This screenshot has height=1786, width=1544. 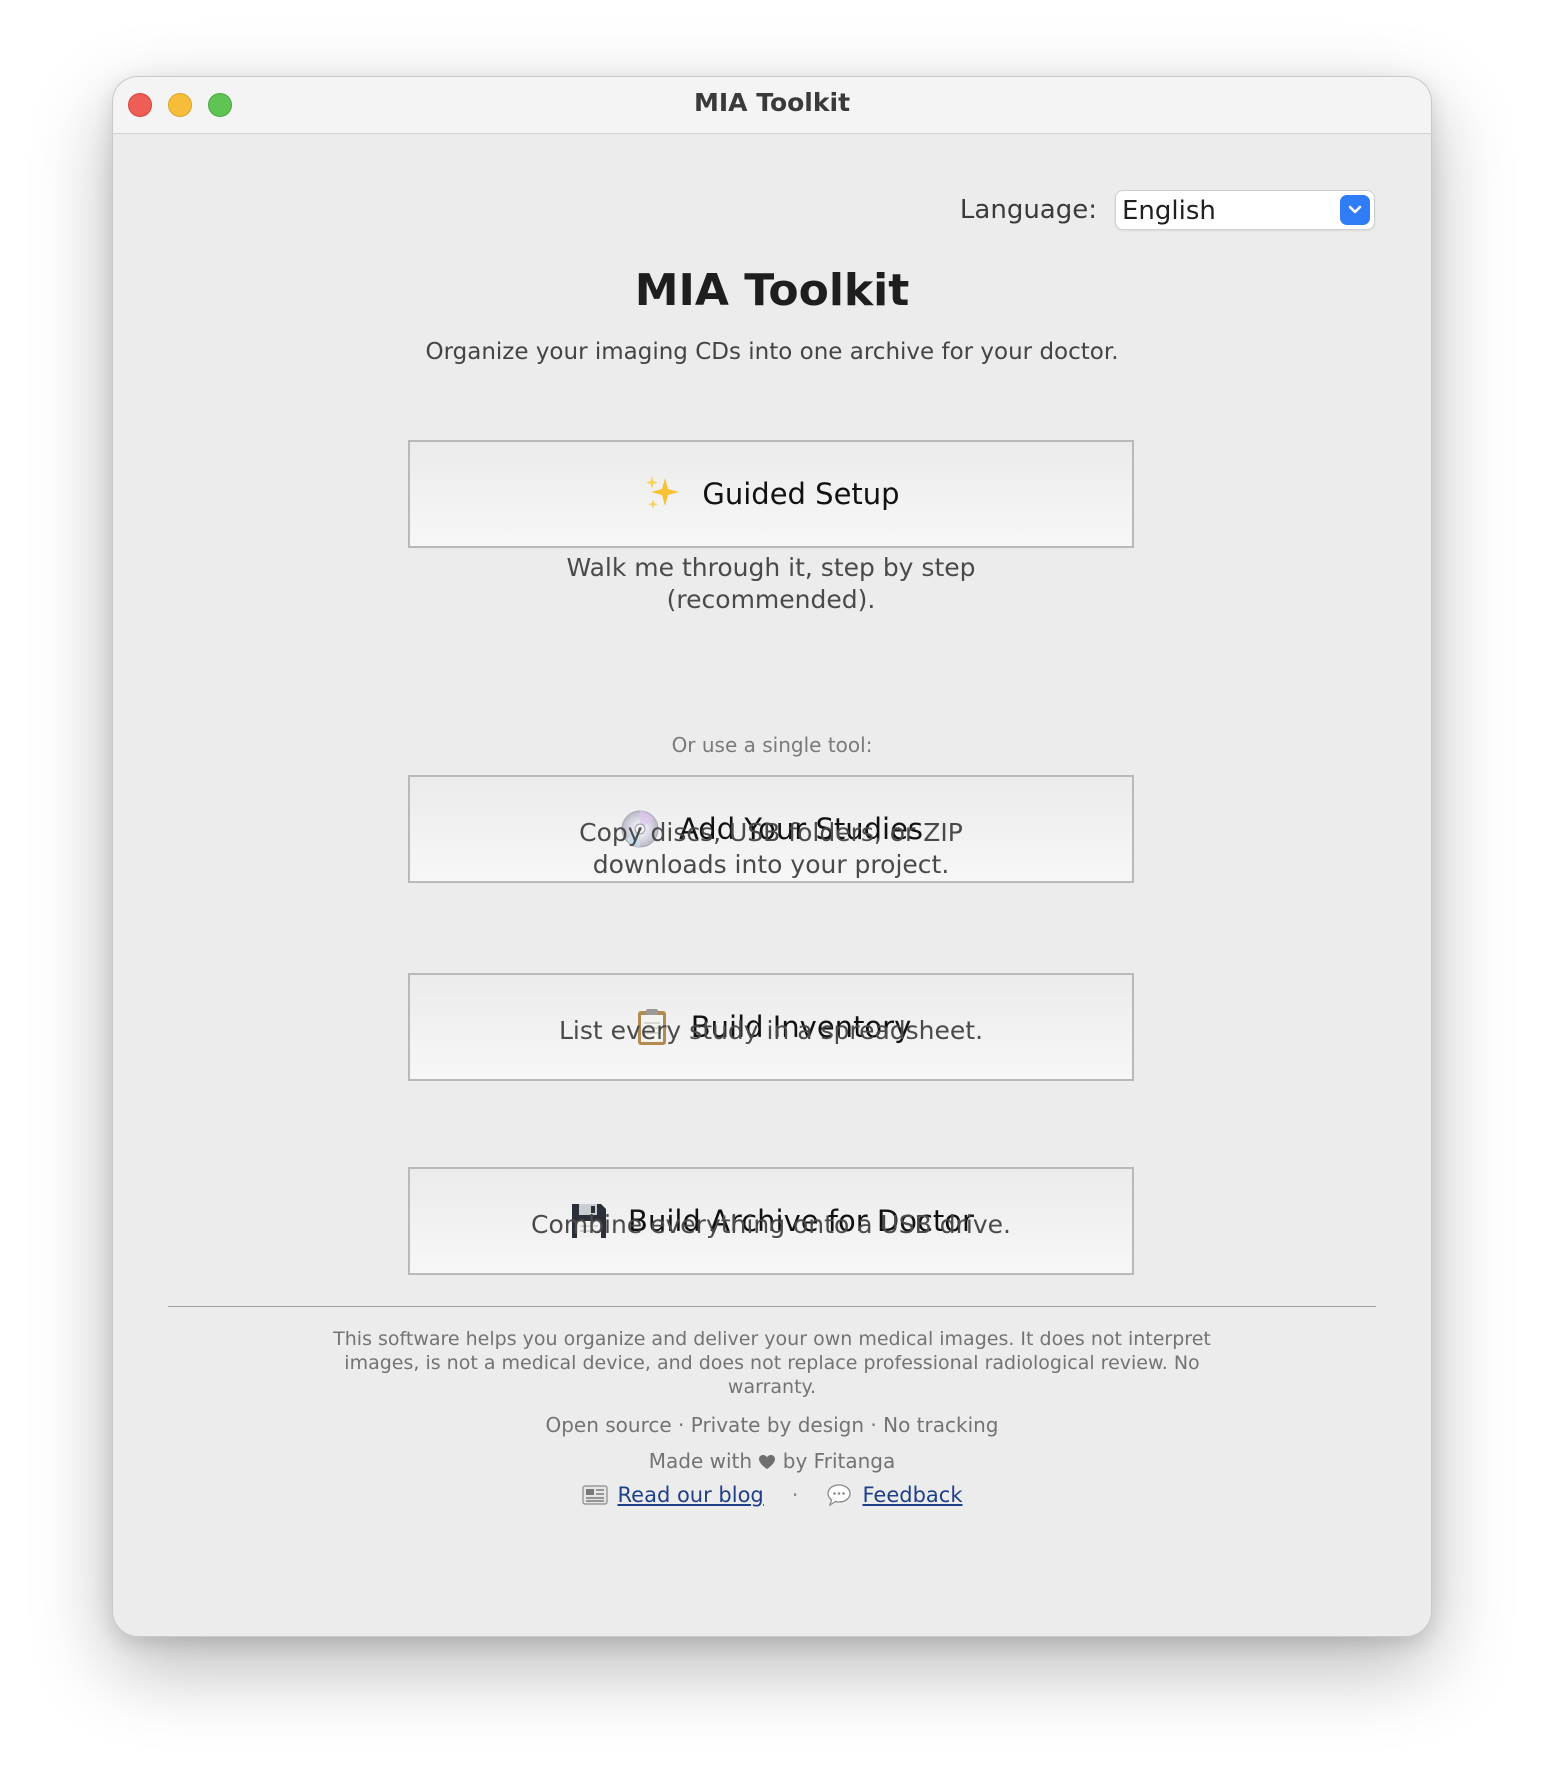 What do you see at coordinates (772, 102) in the screenshot?
I see `window-title: MIA Toolkit` at bounding box center [772, 102].